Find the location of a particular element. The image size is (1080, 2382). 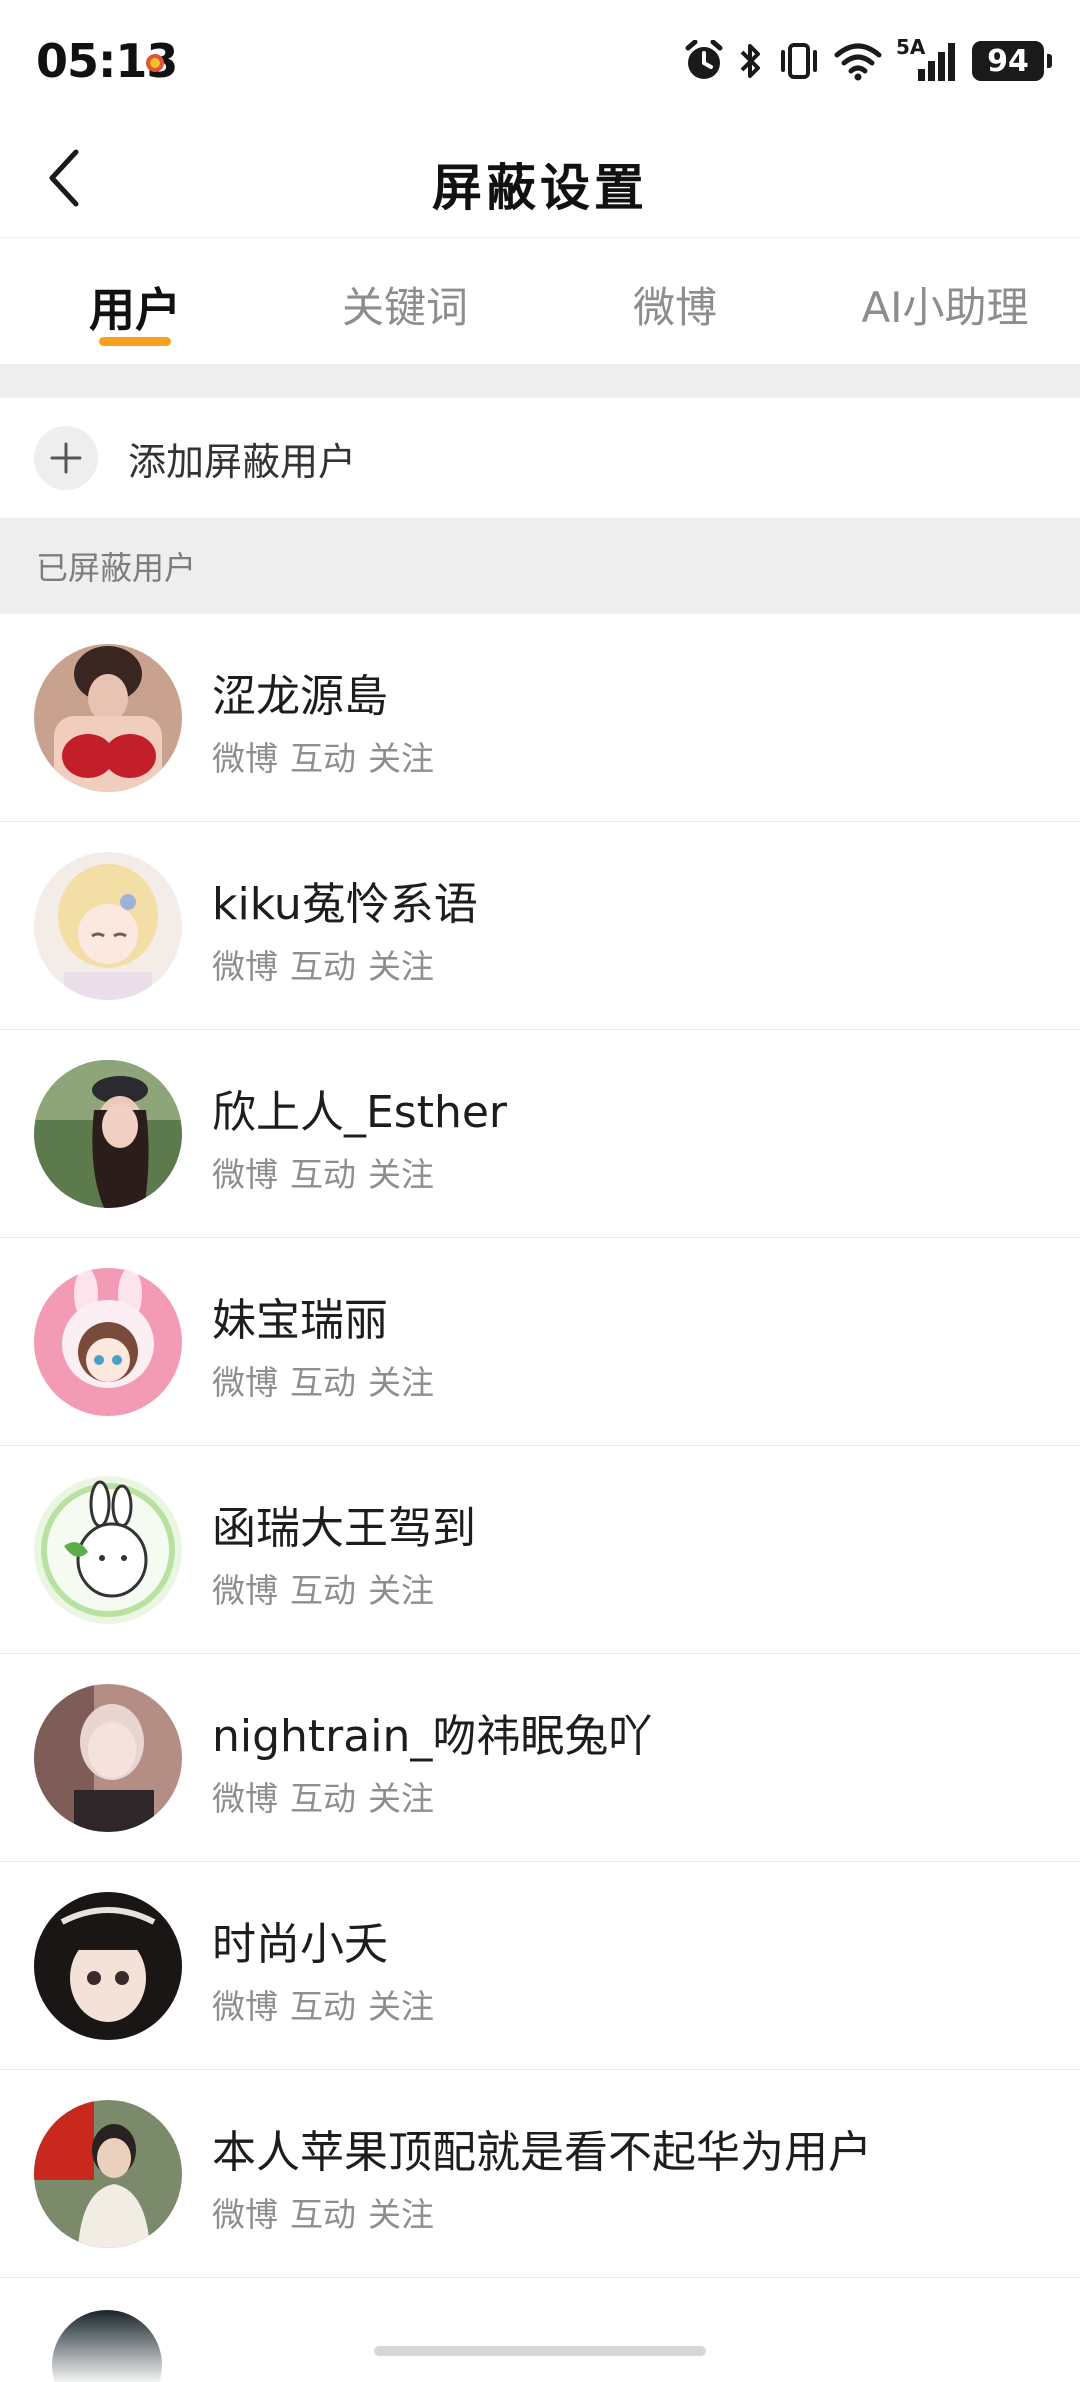

navigation-header: 屏蔽设置 is located at coordinates (540, 178).